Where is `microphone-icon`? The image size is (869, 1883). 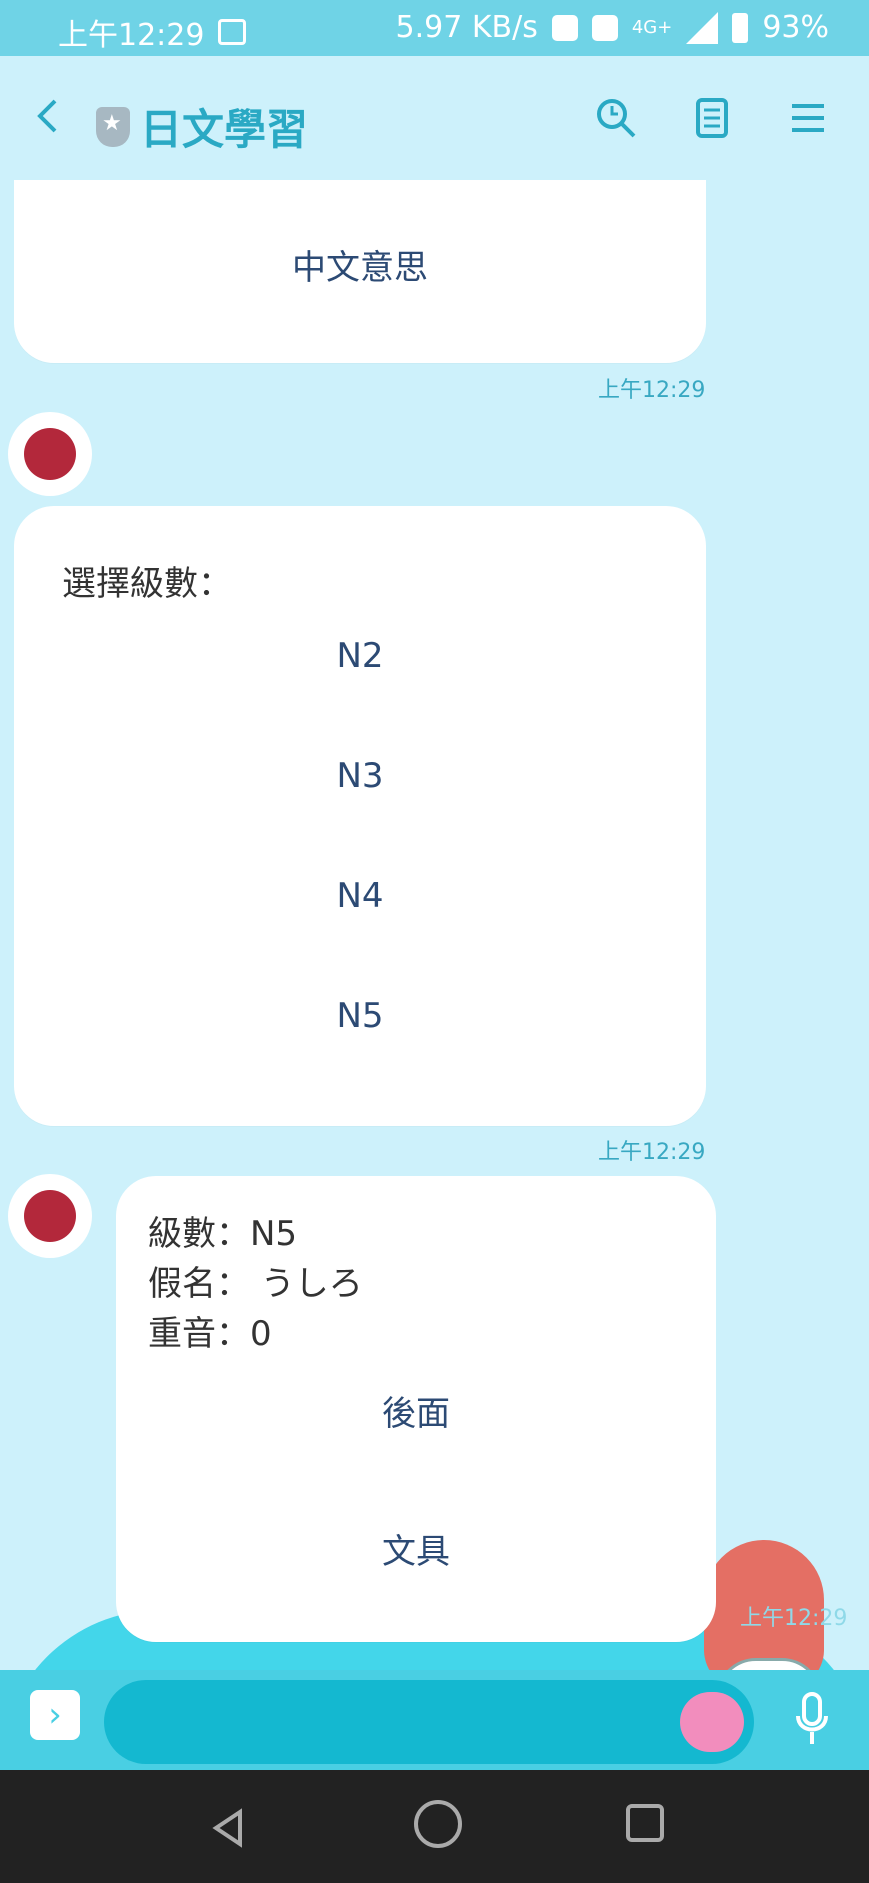
microphone-icon is located at coordinates (812, 1719).